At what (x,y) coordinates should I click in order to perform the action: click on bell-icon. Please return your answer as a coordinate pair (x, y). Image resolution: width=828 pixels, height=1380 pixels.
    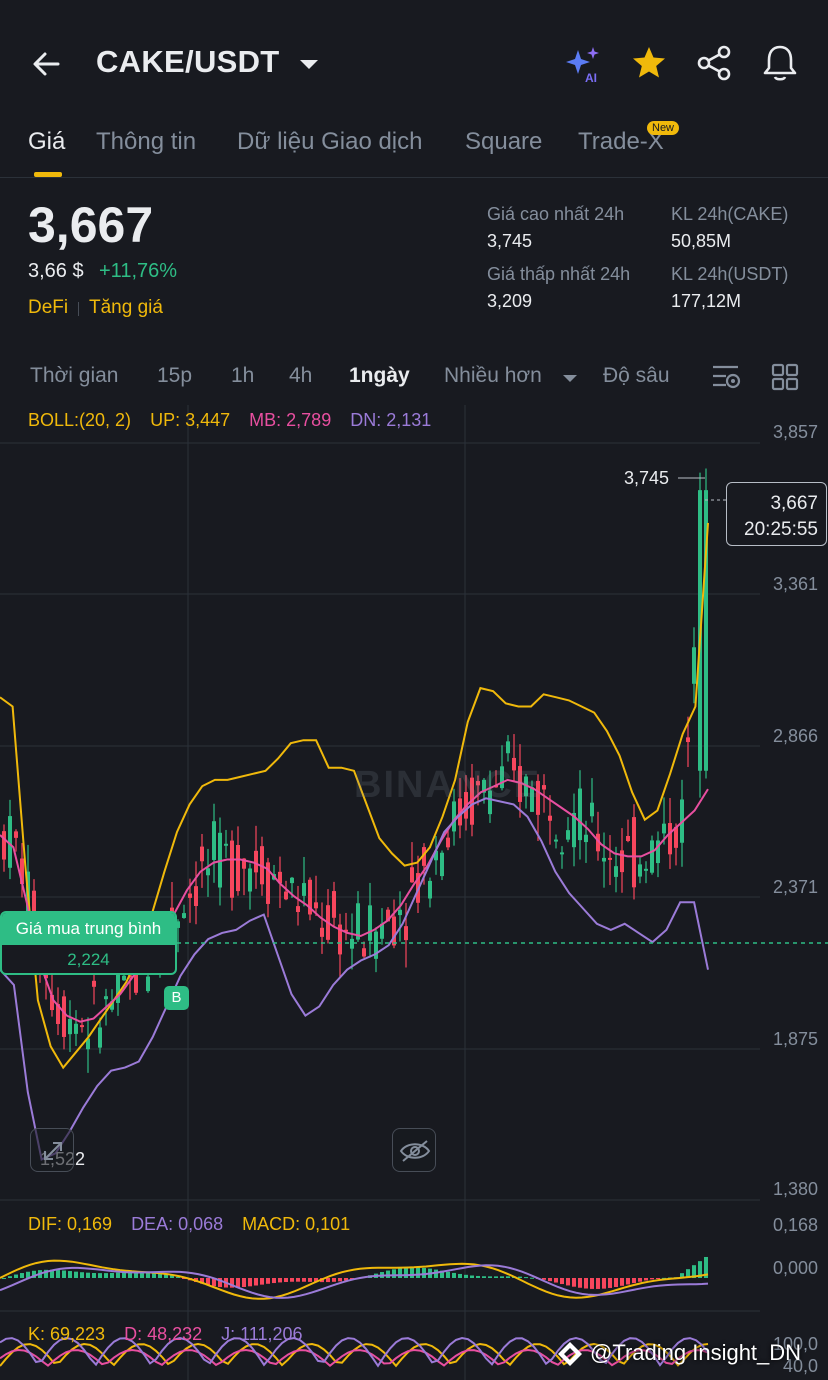
    Looking at the image, I should click on (782, 64).